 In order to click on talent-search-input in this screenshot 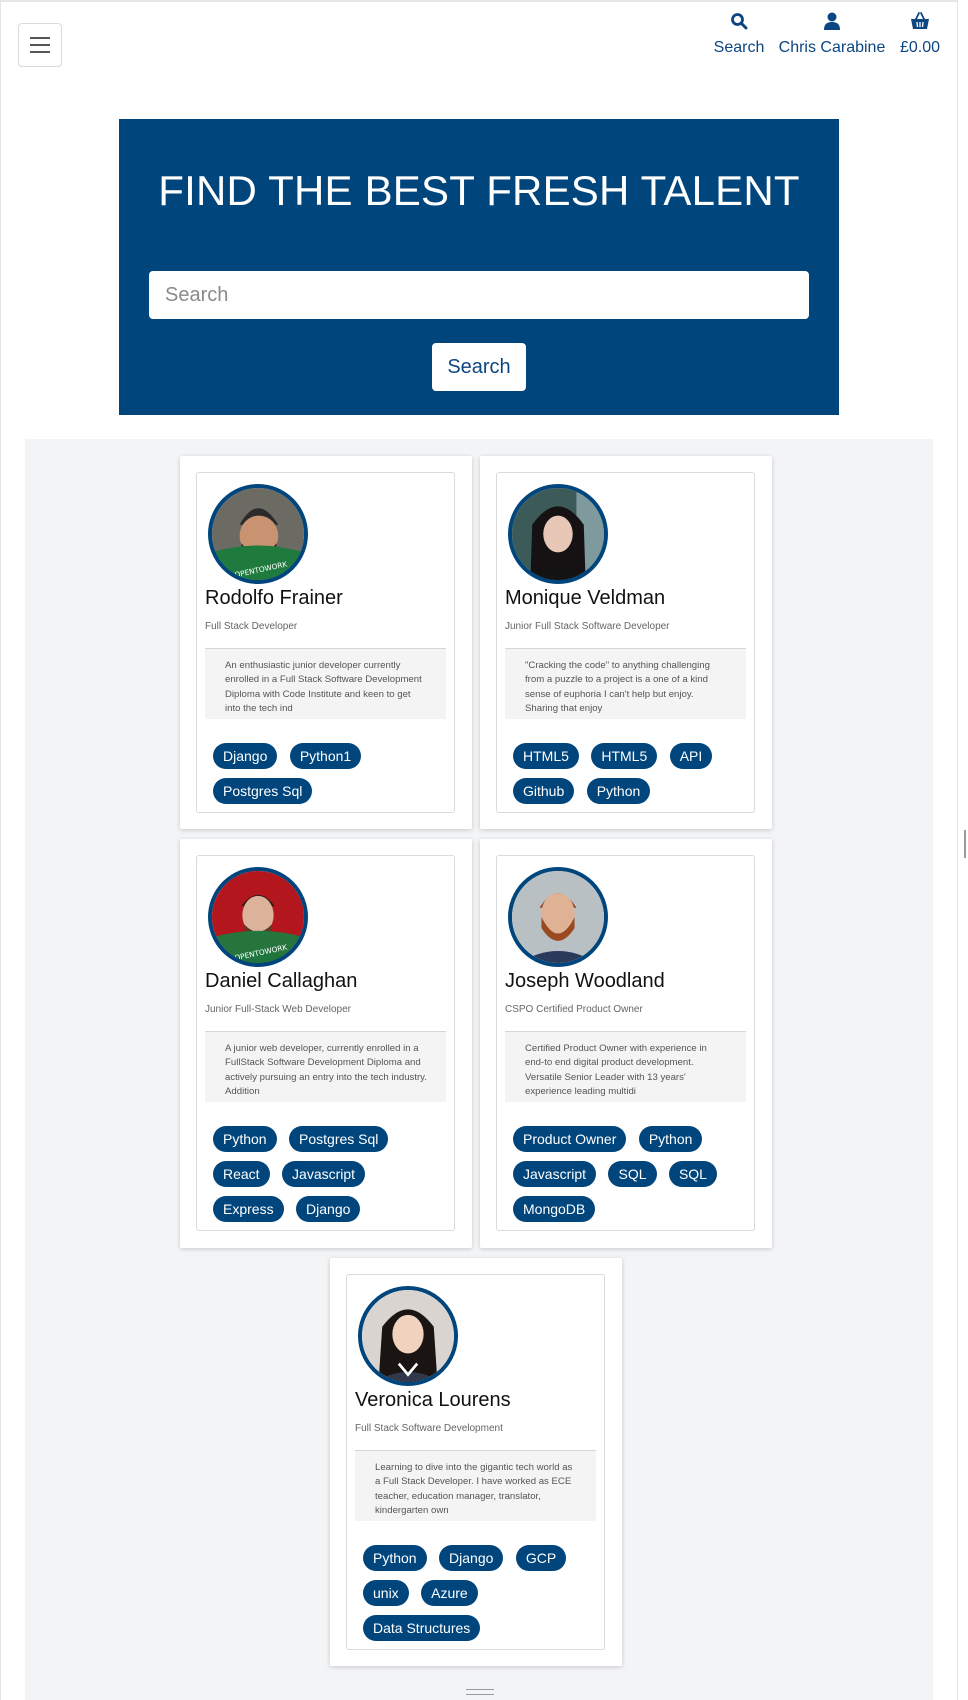, I will do `click(479, 295)`.